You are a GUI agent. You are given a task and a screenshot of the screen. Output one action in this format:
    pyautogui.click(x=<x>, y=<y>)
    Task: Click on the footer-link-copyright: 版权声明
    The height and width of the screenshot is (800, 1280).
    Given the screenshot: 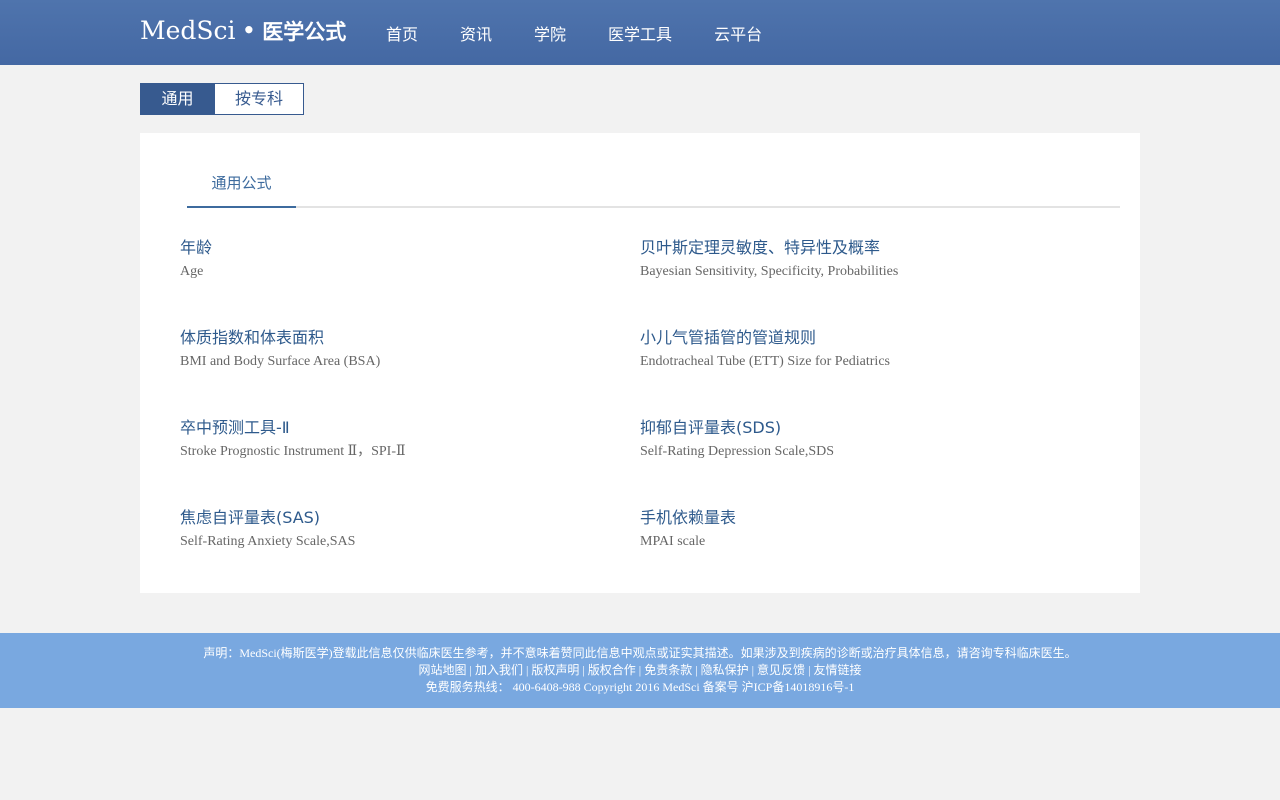 What is the action you would take?
    pyautogui.click(x=555, y=670)
    